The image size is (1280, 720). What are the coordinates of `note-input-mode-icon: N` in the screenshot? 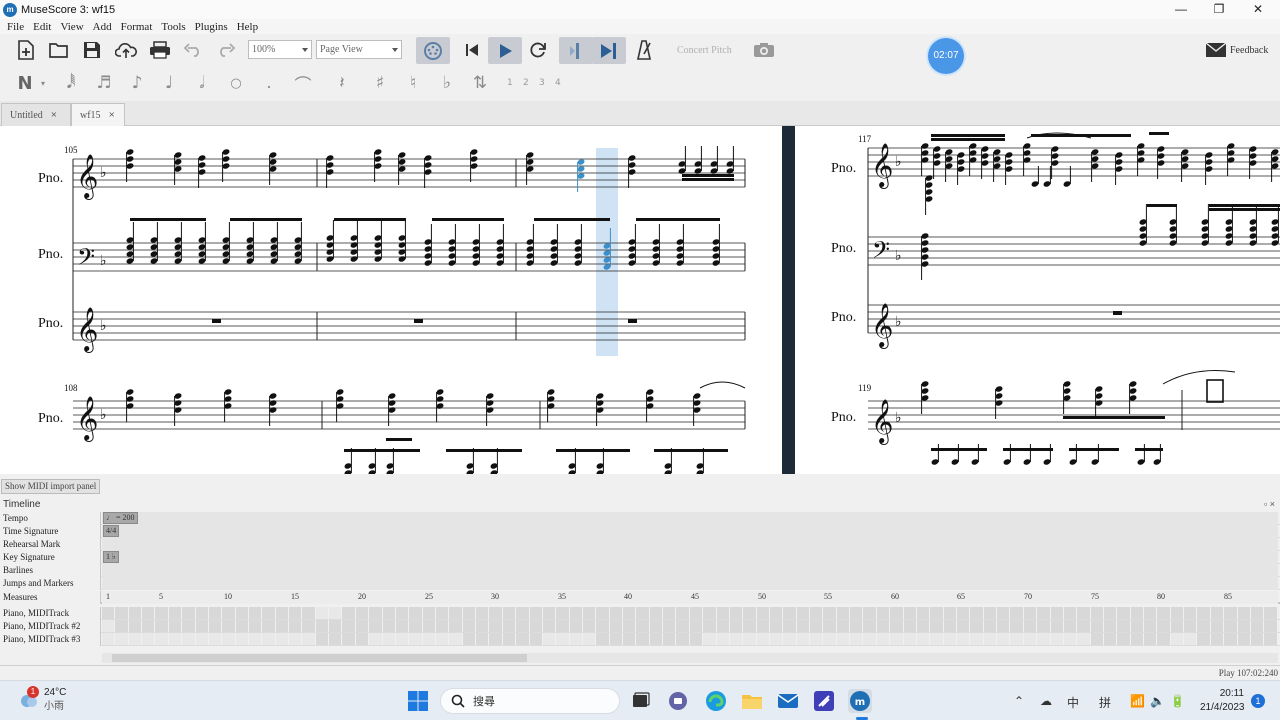 It's located at (25, 83).